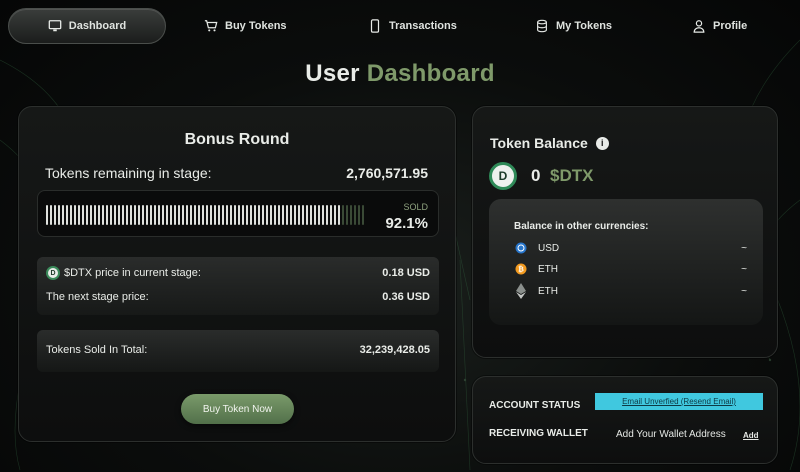  Describe the element at coordinates (237, 139) in the screenshot. I see `bonus-title: Bonus Round` at that location.